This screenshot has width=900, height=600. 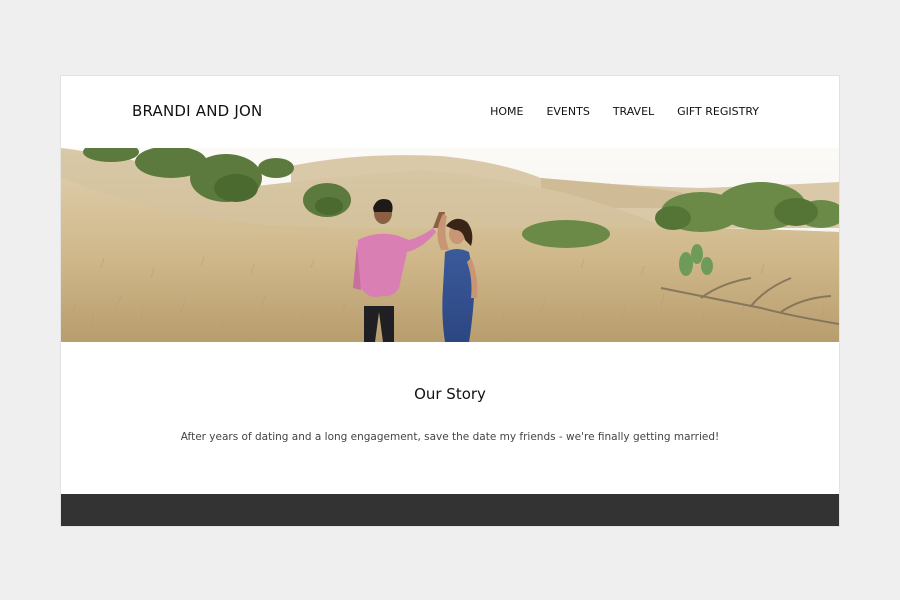 I want to click on story-title: Our Story, so click(x=450, y=394).